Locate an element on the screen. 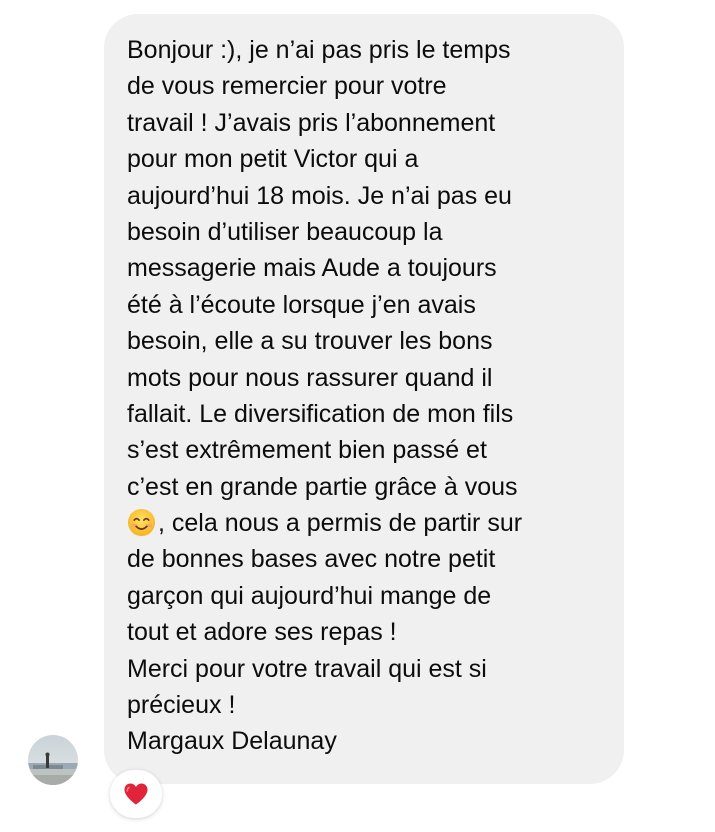 The image size is (715, 832). message-line: de vous remercier pour votre is located at coordinates (287, 86).